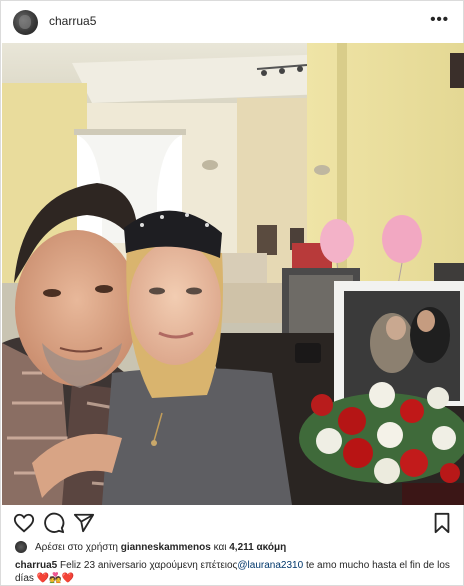 The height and width of the screenshot is (586, 464). Describe the element at coordinates (21, 547) in the screenshot. I see `liker-avatar` at that location.